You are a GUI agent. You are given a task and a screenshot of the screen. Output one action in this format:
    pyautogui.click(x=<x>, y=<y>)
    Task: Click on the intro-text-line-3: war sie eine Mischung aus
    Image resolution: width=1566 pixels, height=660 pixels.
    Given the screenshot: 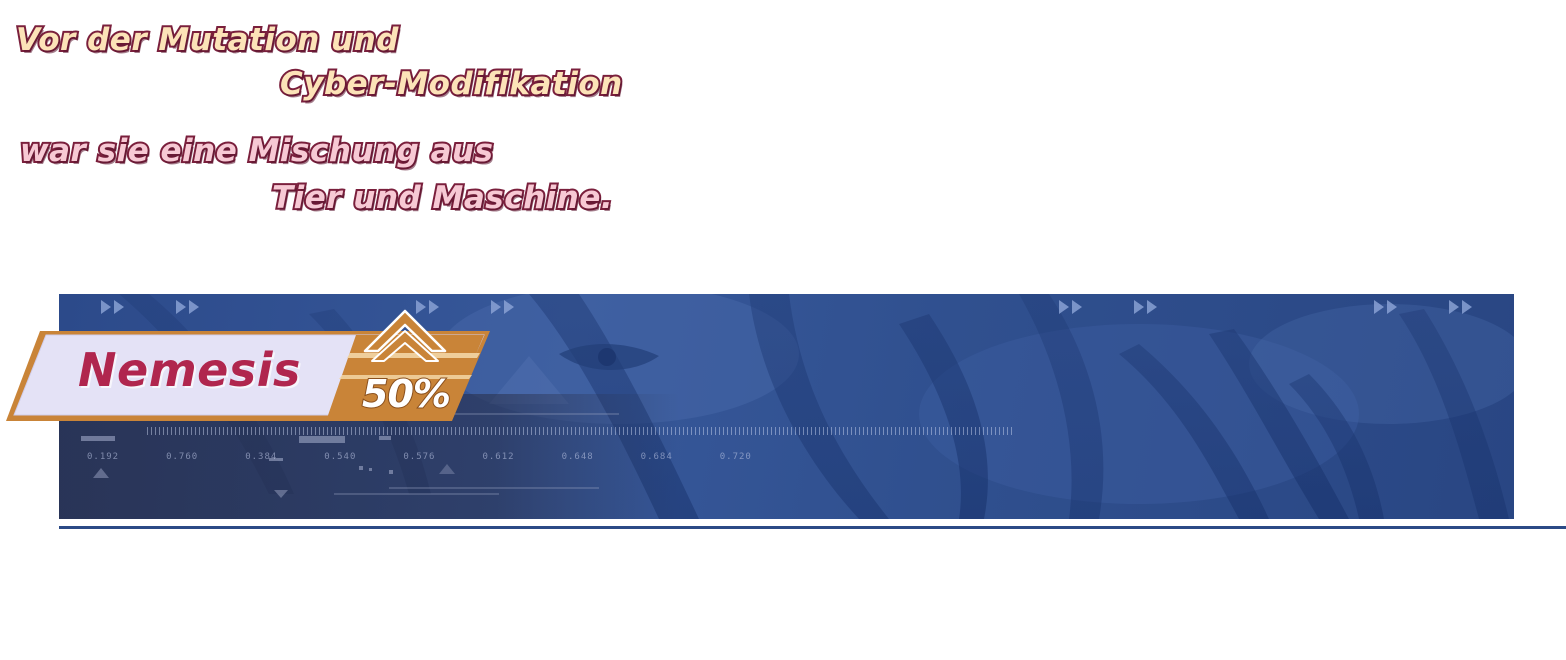 What is the action you would take?
    pyautogui.click(x=256, y=151)
    